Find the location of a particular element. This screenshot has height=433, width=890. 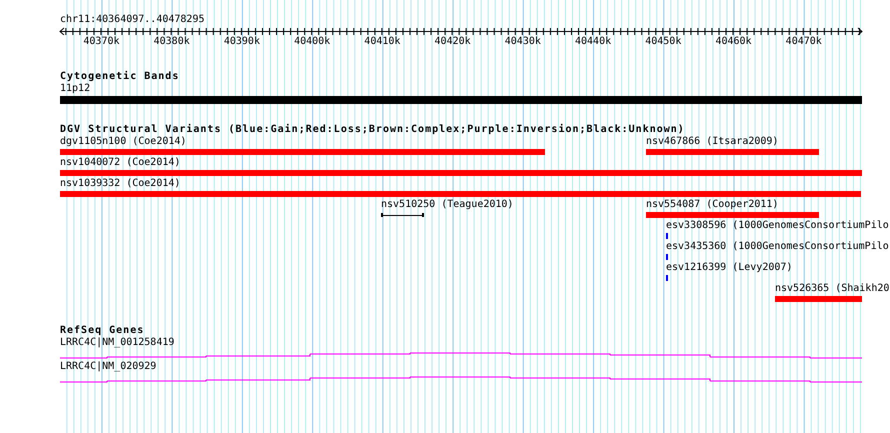

location-label: chr11:40364097..40478295 is located at coordinates (132, 20).